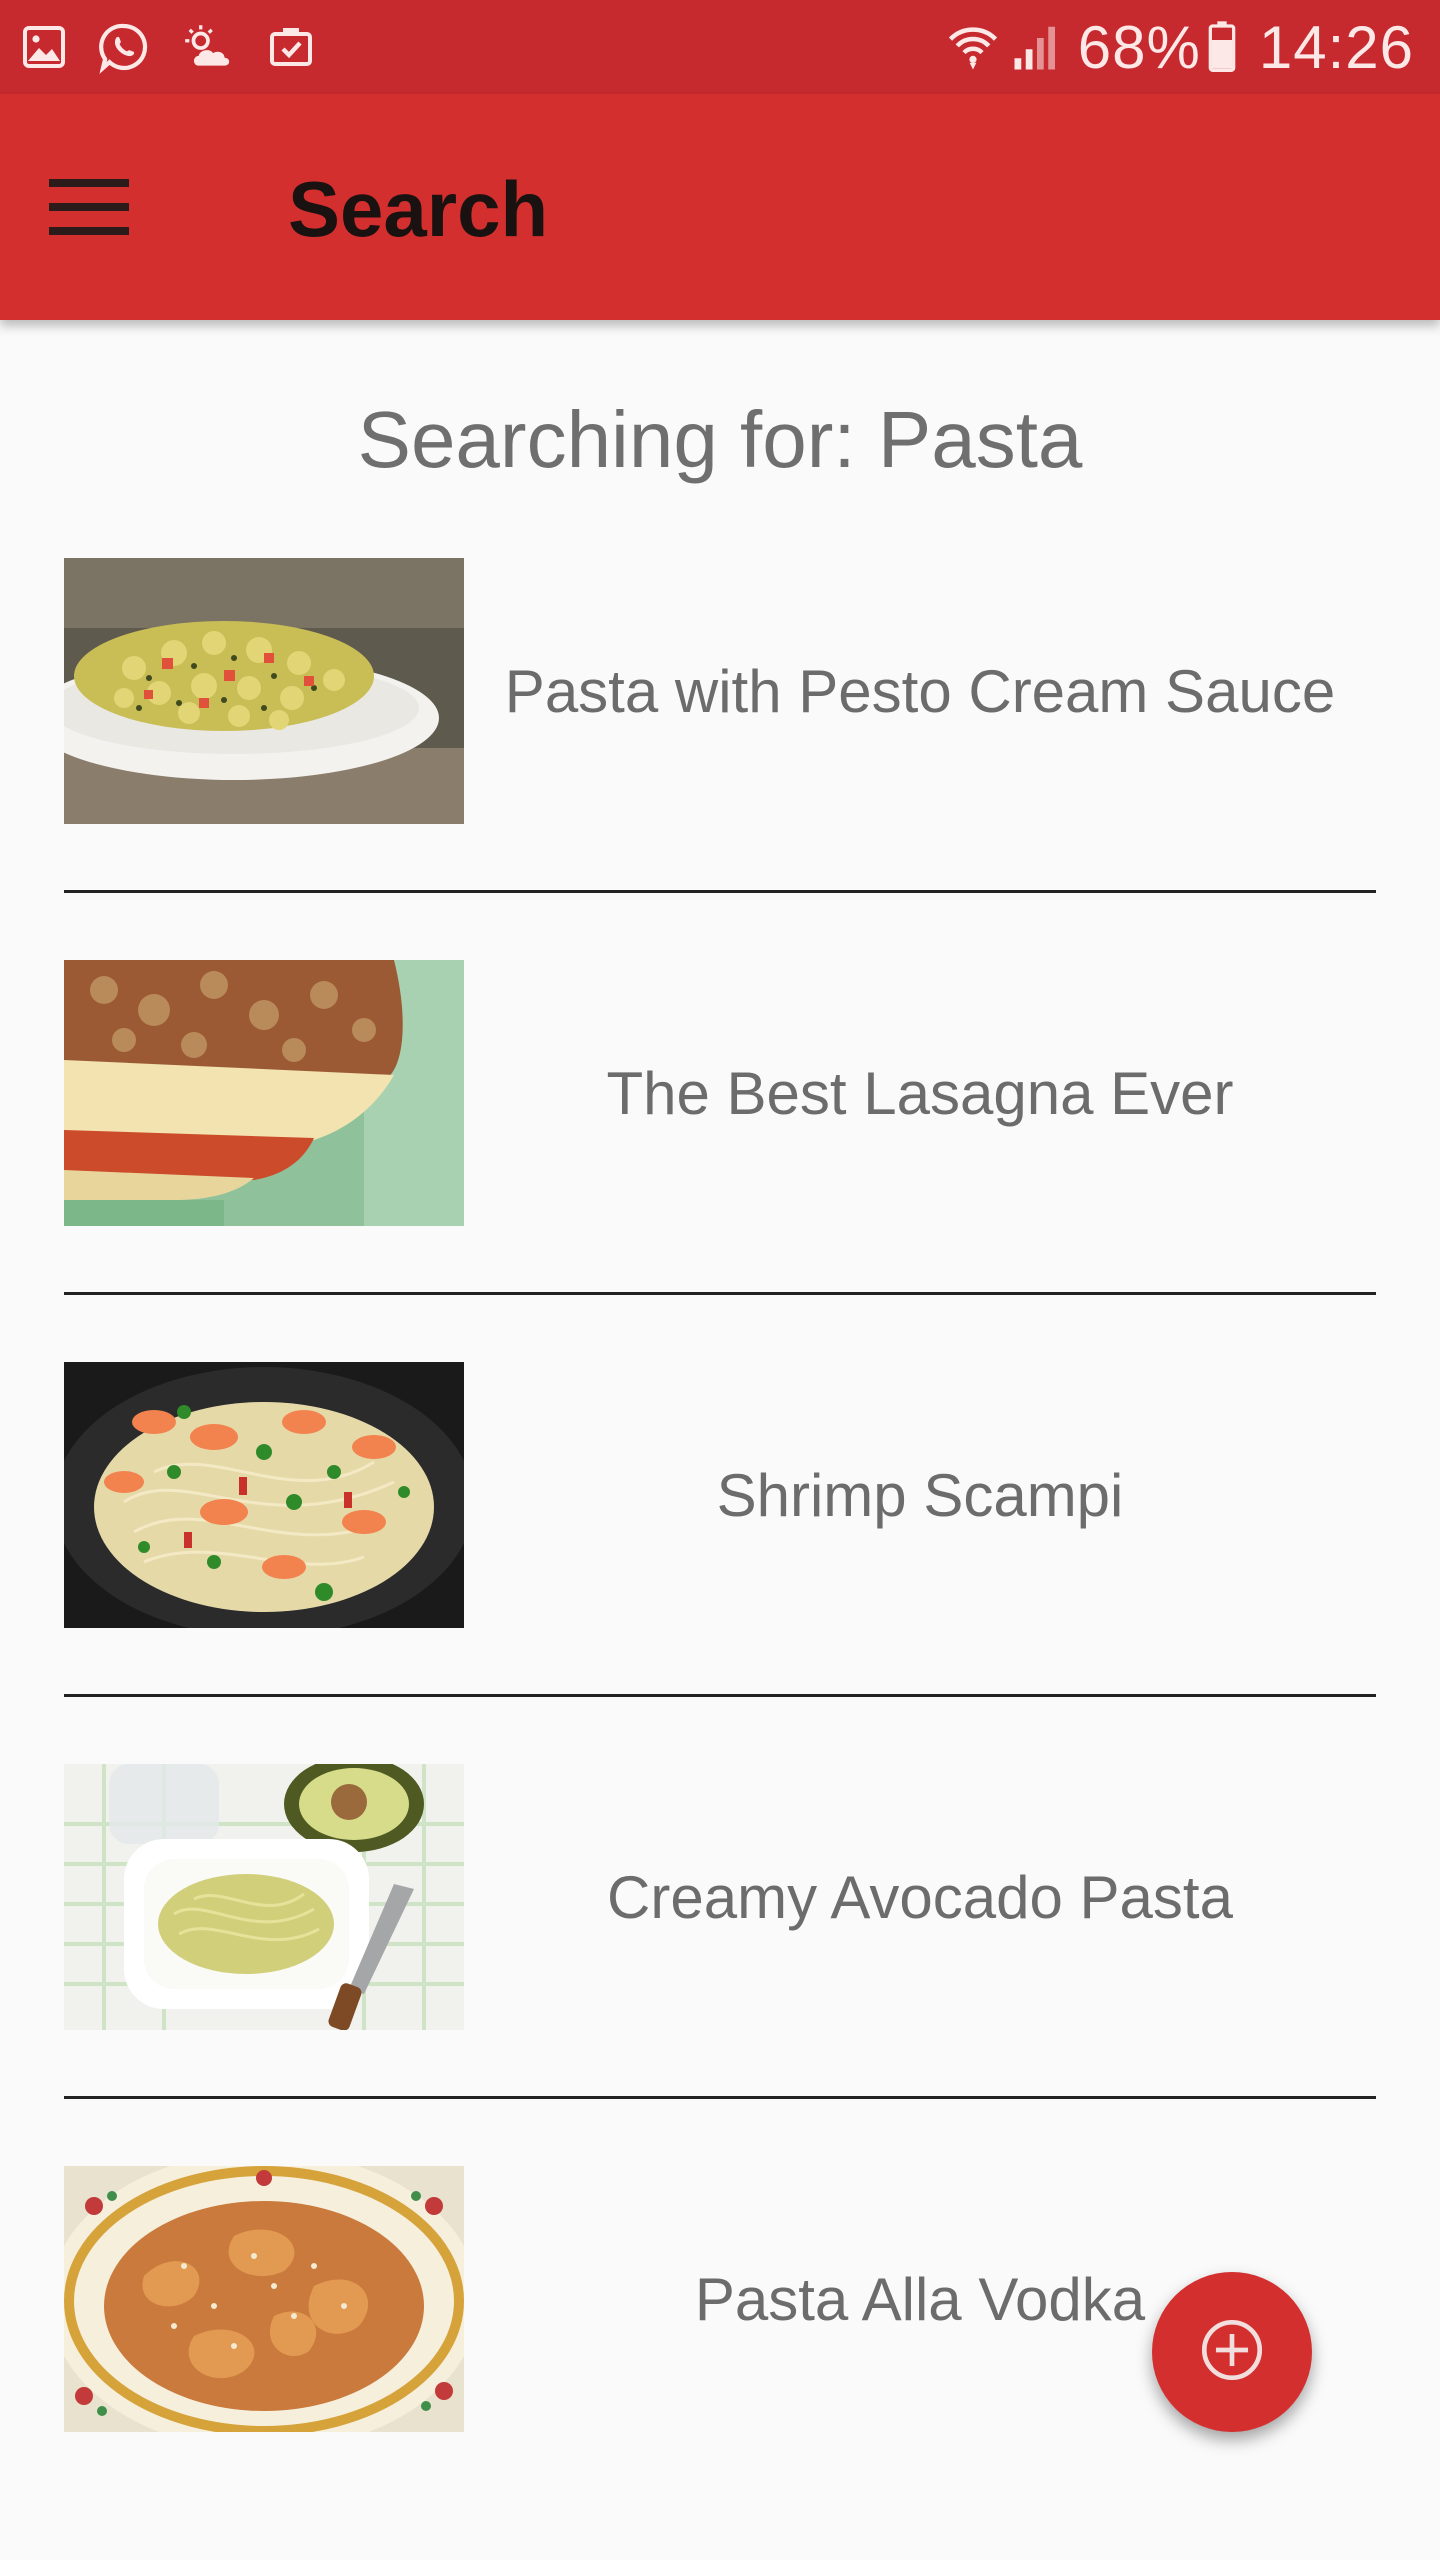 Image resolution: width=1440 pixels, height=2560 pixels. I want to click on system-status: 68% 14:26, so click(1180, 47).